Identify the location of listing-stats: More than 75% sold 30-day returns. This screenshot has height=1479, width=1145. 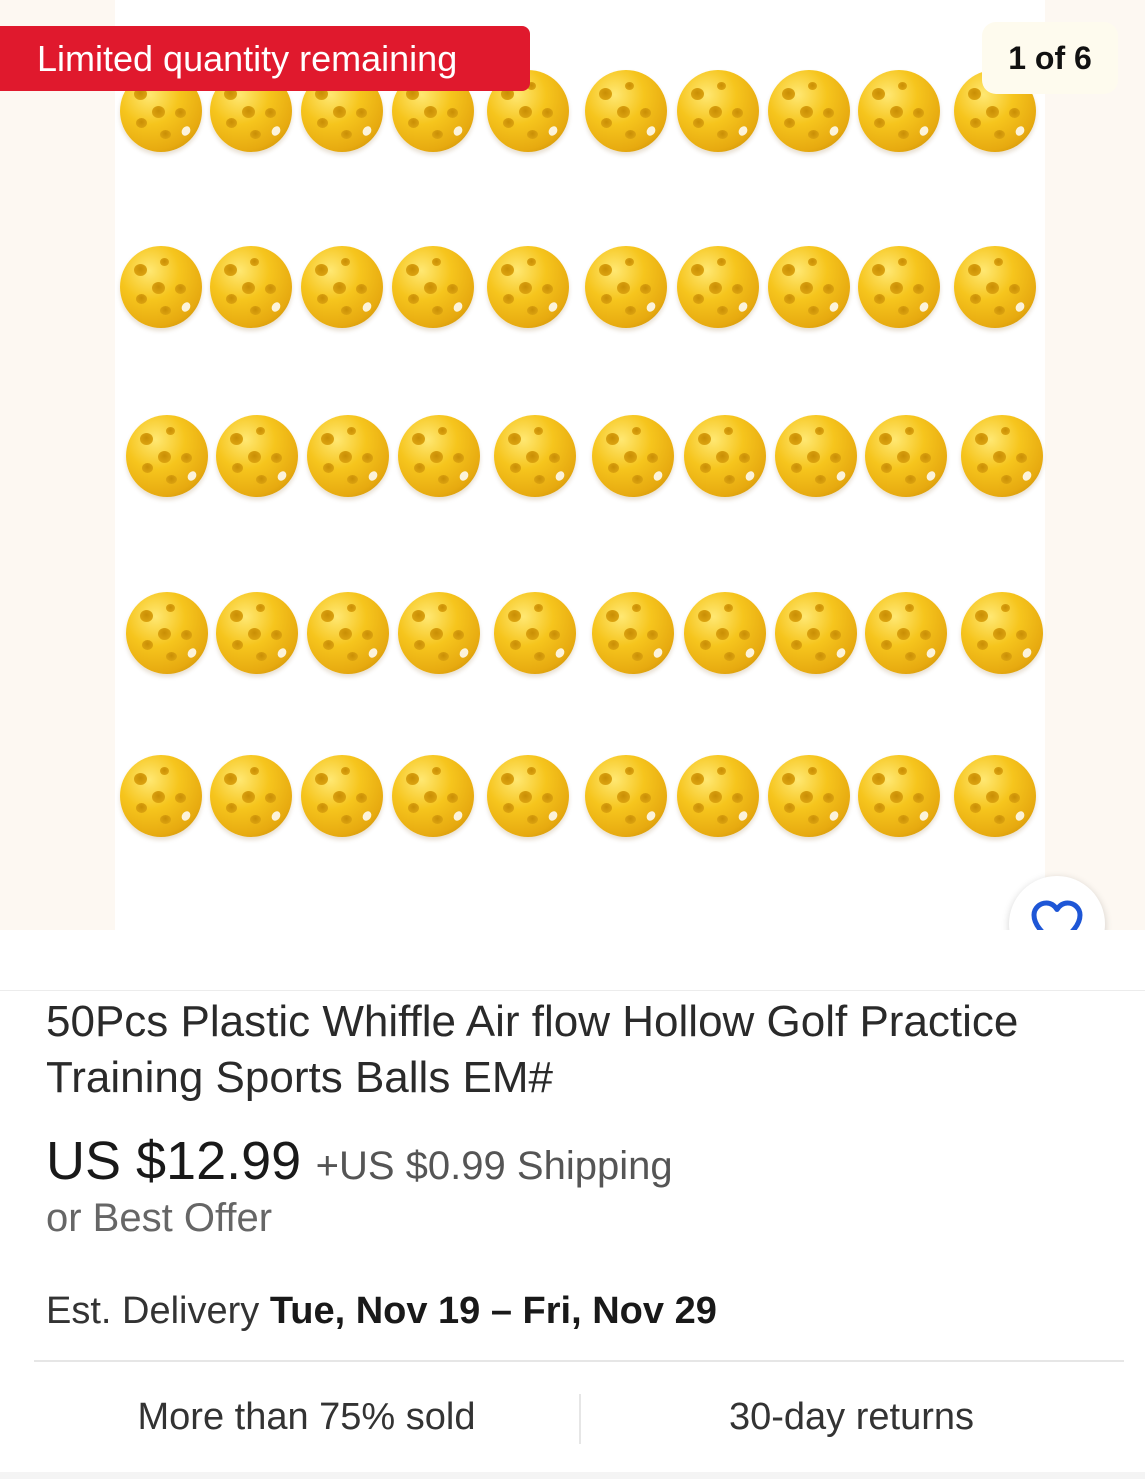
(579, 1417).